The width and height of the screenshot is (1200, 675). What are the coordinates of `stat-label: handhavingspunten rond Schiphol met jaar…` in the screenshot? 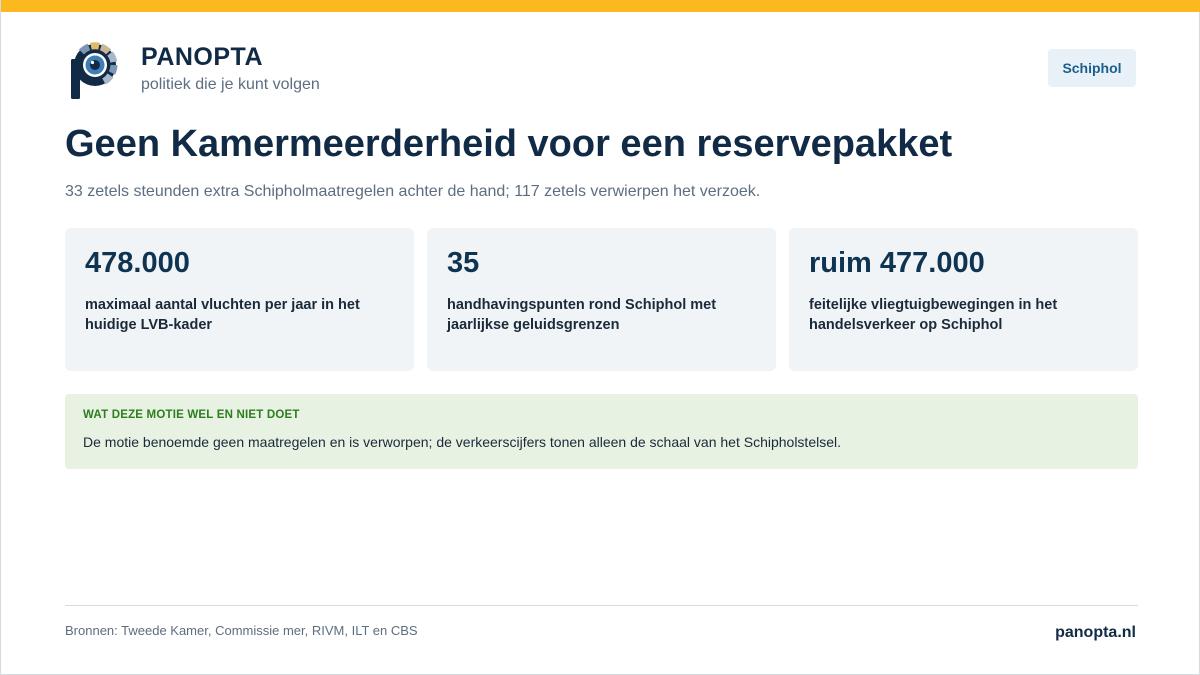 It's located at (582, 315).